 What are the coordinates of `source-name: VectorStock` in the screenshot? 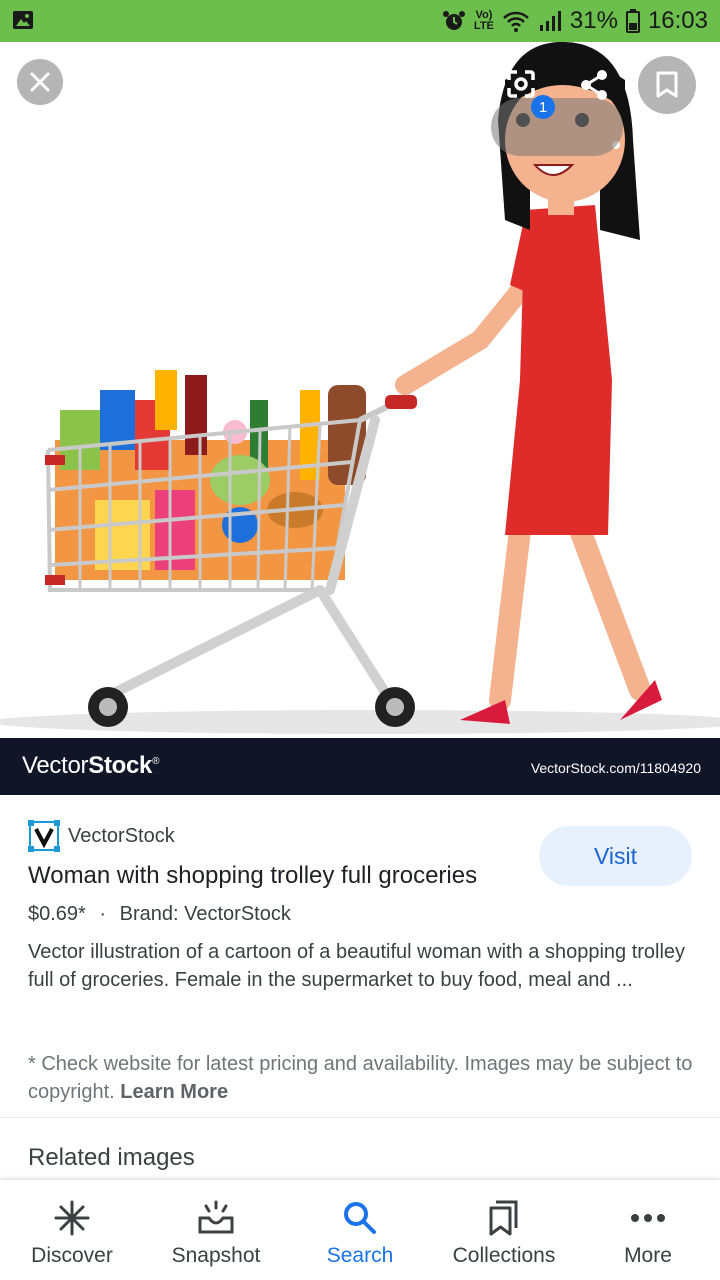 It's located at (121, 835).